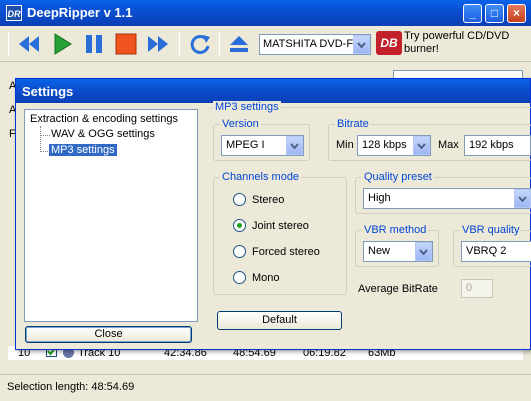 This screenshot has height=401, width=531. What do you see at coordinates (353, 124) in the screenshot?
I see `bitrate-label: Bitrate` at bounding box center [353, 124].